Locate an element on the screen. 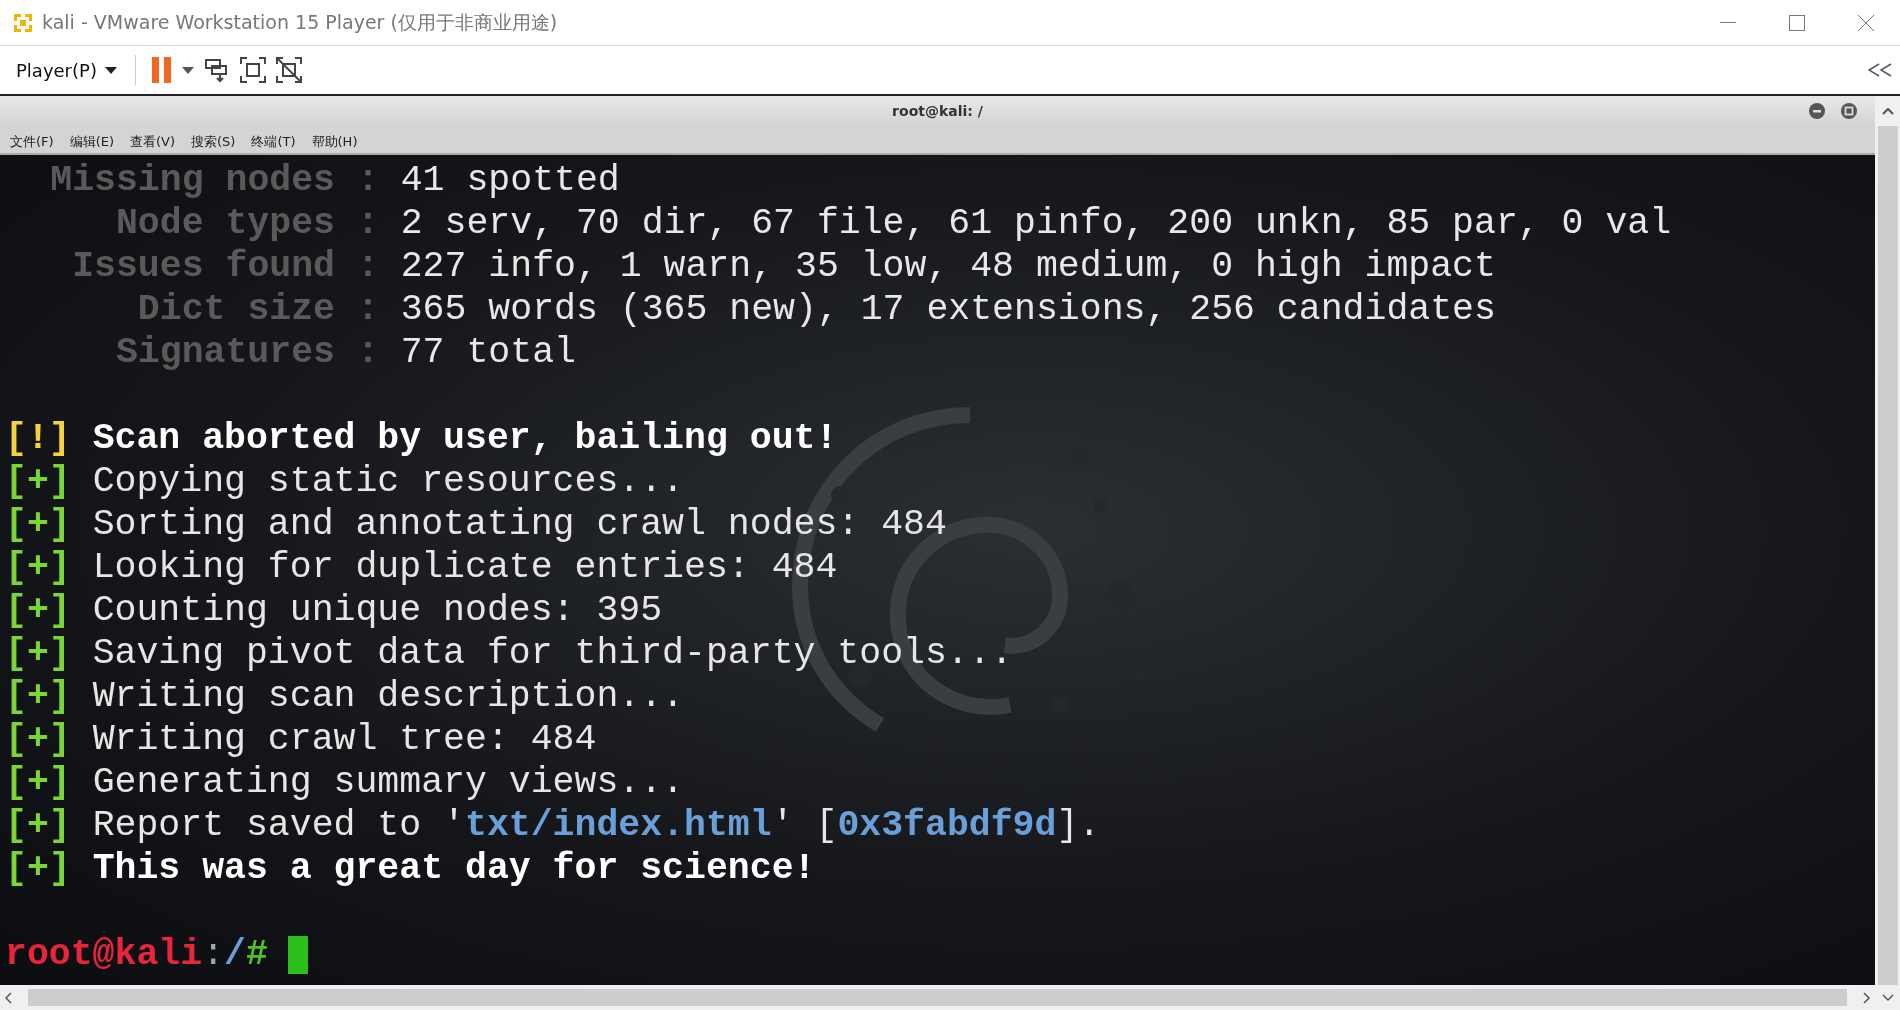 The height and width of the screenshot is (1010, 1900). stat-label: Missing nodes is located at coordinates (192, 180).